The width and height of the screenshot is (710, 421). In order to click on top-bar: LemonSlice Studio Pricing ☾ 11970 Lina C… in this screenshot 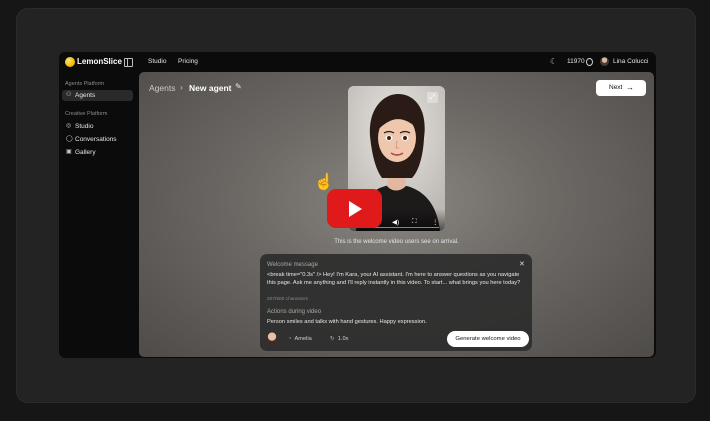, I will do `click(357, 62)`.